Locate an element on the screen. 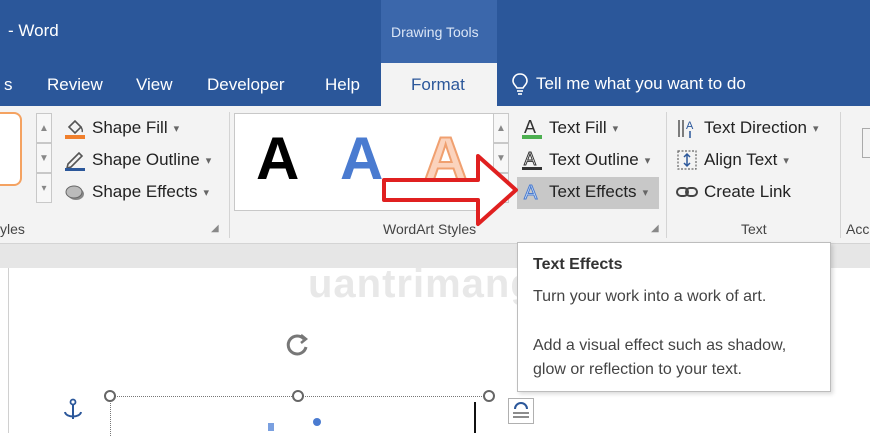 The width and height of the screenshot is (870, 436). tab-help: Help is located at coordinates (342, 85).